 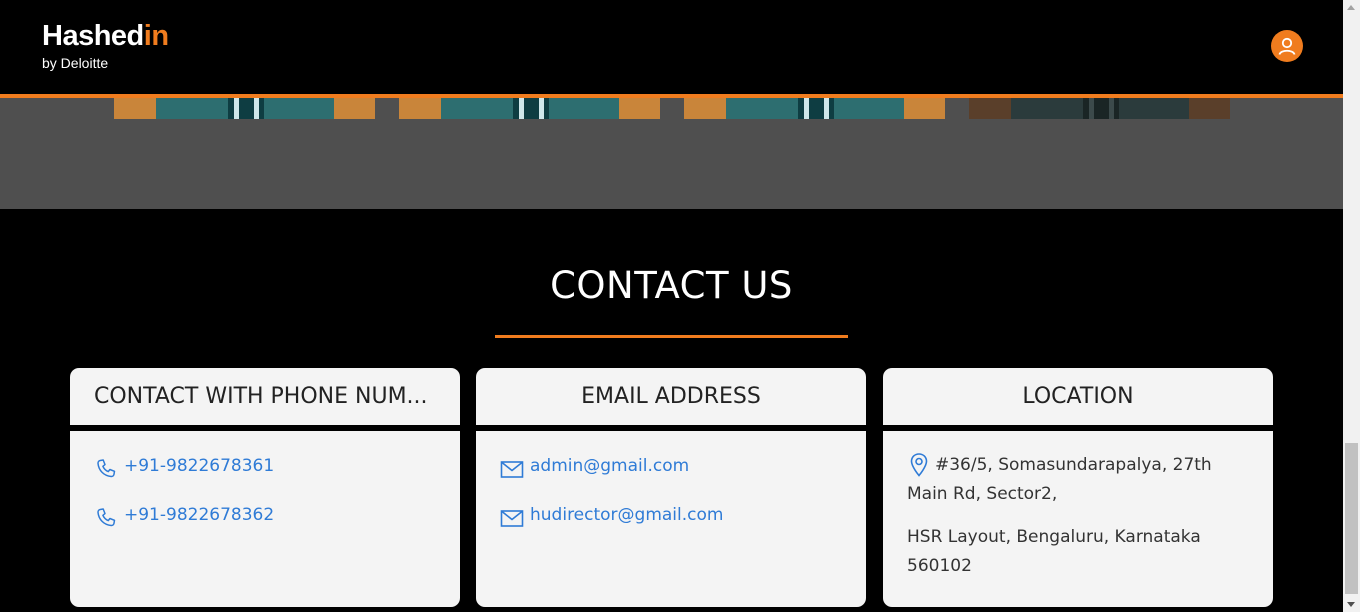 I want to click on title-underline, so click(x=671, y=336).